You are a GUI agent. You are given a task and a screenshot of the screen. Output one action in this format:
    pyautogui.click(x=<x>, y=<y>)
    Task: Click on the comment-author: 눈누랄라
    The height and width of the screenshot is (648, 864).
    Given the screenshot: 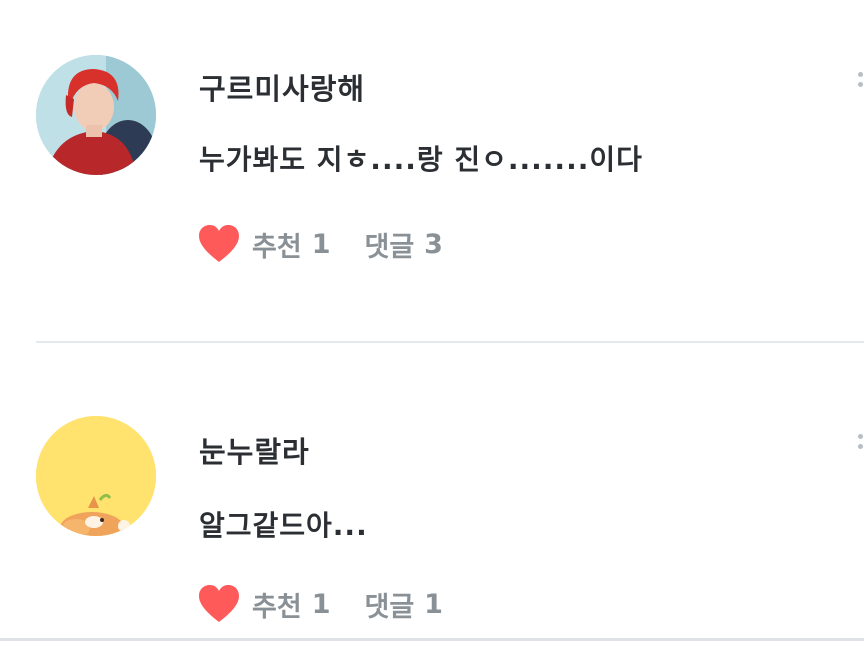 What is the action you would take?
    pyautogui.click(x=254, y=450)
    